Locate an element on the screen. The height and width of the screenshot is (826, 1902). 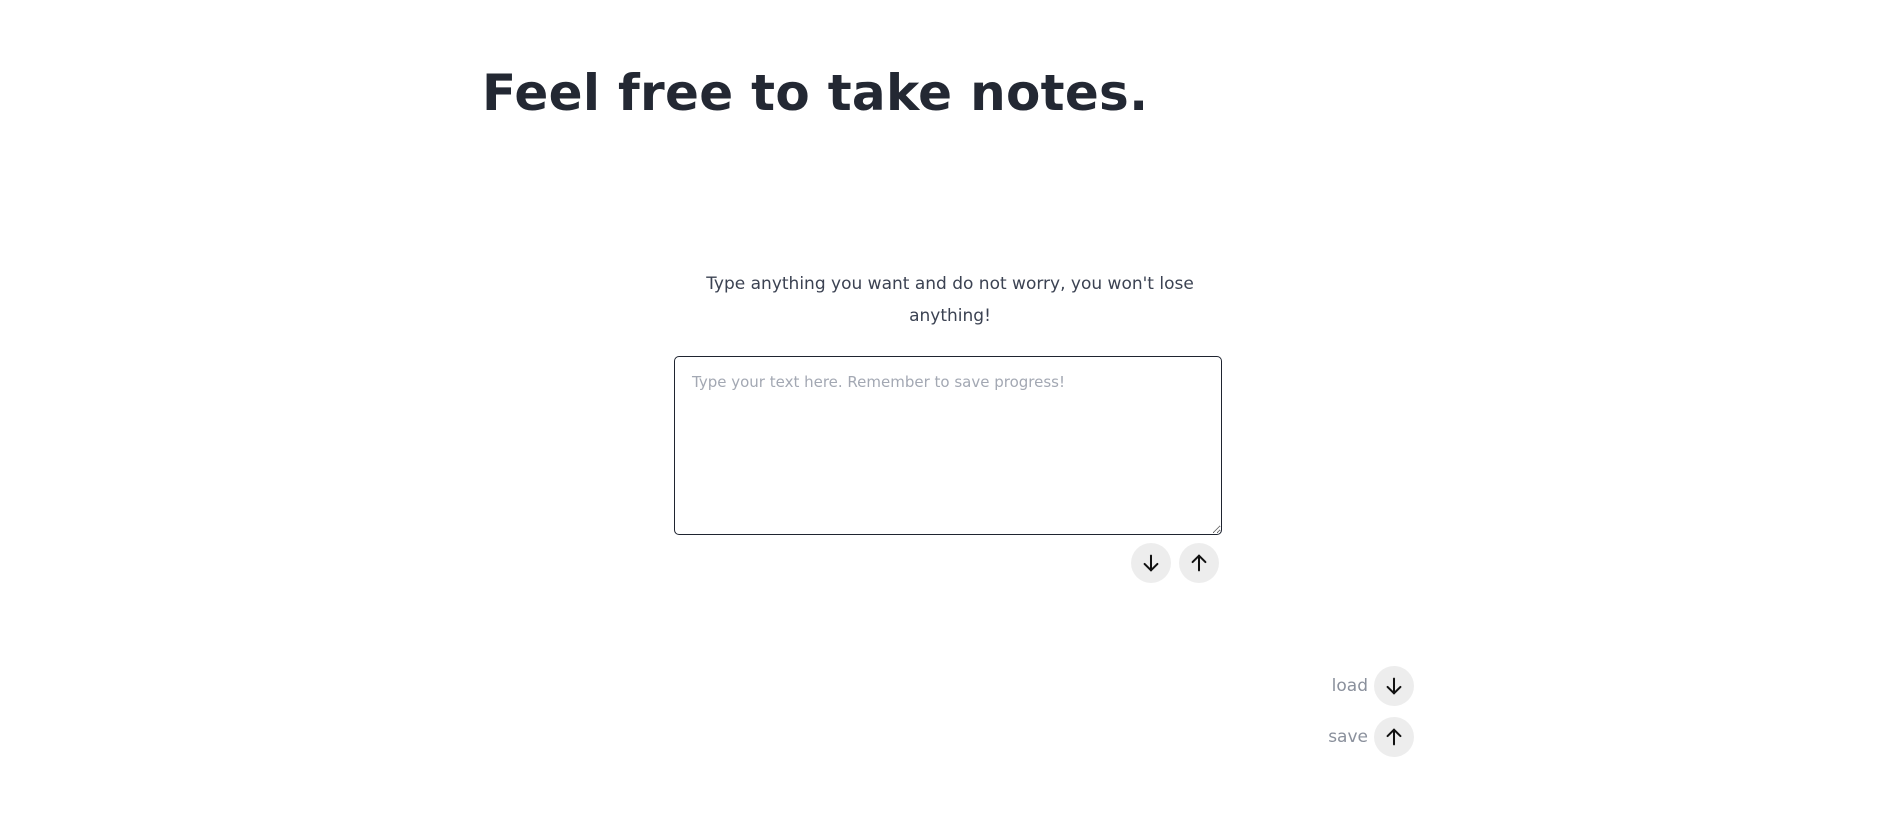
save-side-button is located at coordinates (1394, 737).